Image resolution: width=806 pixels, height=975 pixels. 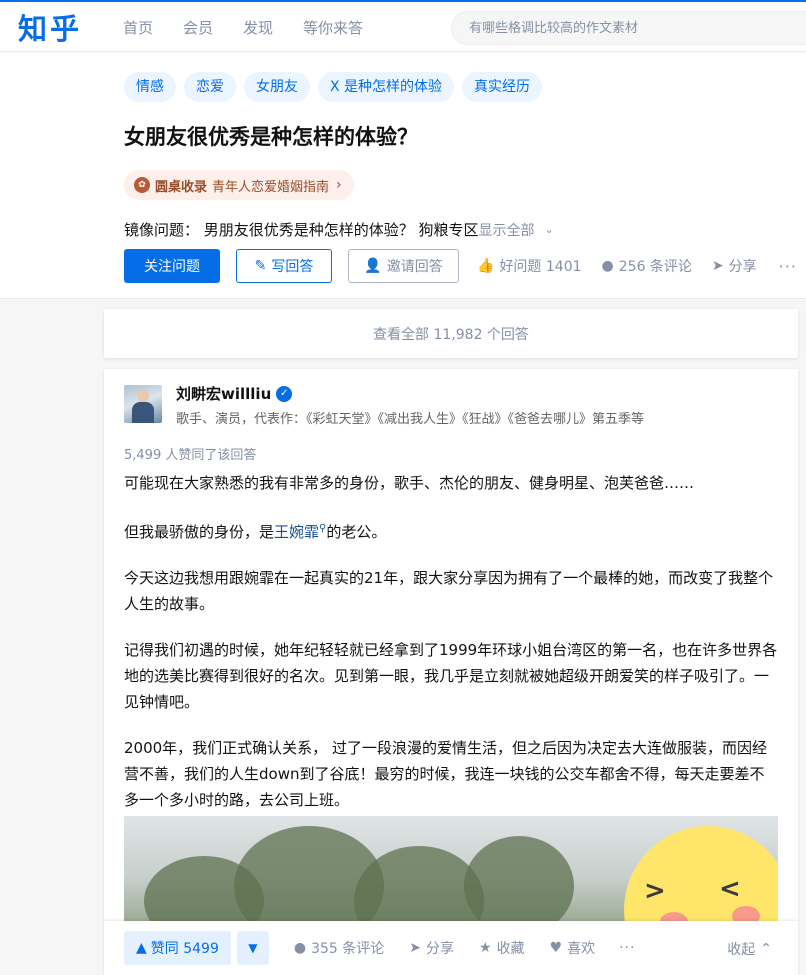 I want to click on author-bio: 歌手、演员，代表作：《彩虹天堂》《减出我人生》《狂战》《爸爸去哪儿》第五季等, so click(x=410, y=419).